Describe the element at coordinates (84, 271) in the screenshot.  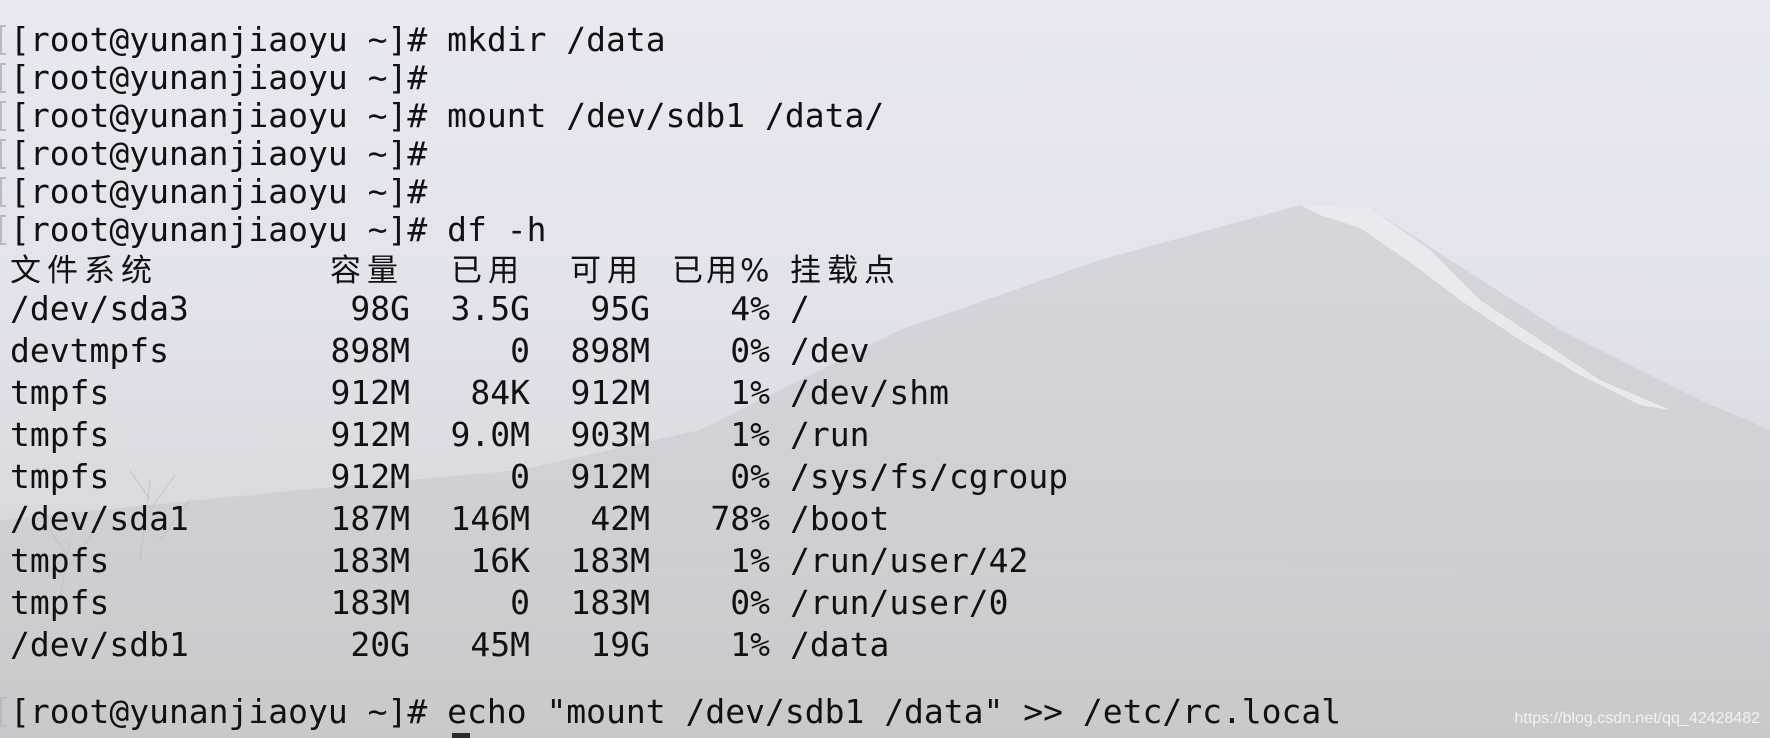
I see `df-header-filesystem: 文件系统` at that location.